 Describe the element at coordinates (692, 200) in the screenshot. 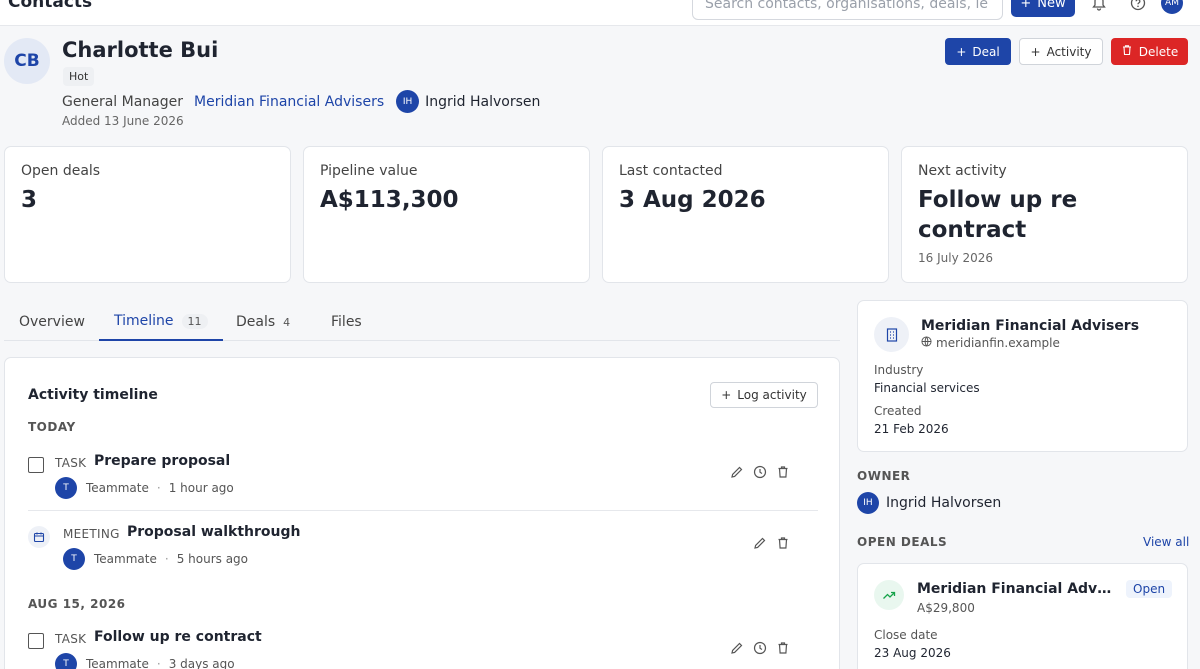

I see `stat-value: 3 Aug 2026` at that location.